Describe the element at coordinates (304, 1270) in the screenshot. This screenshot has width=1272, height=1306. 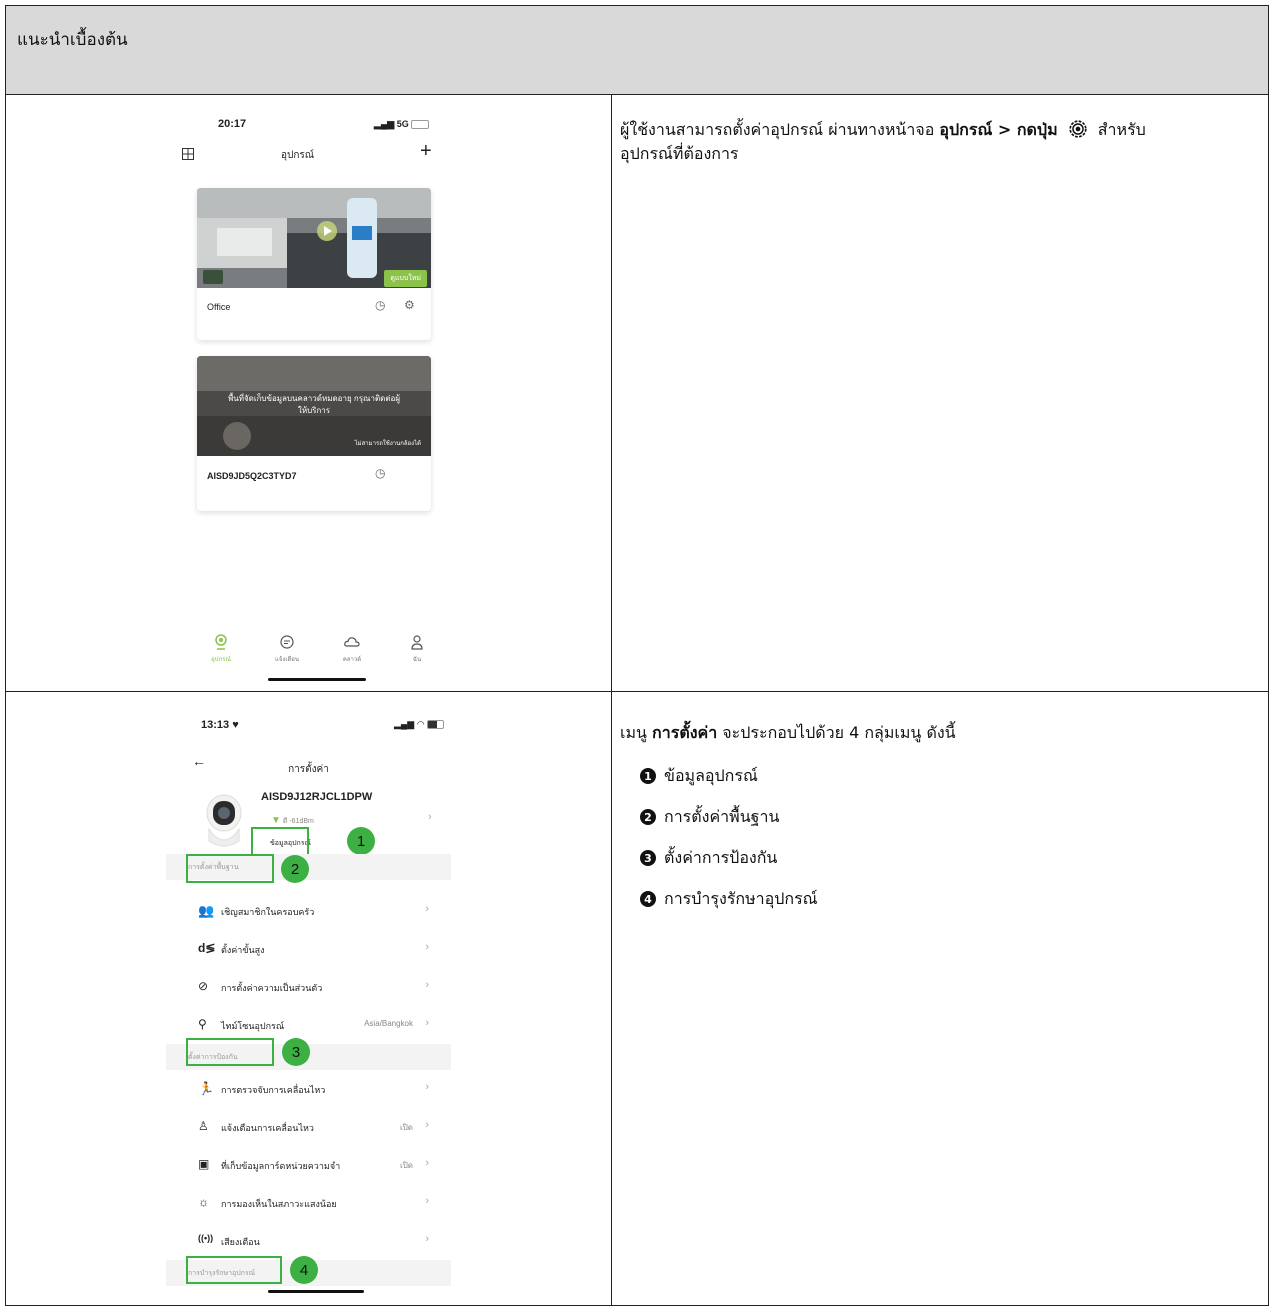
I see `callout-number-4: 4` at that location.